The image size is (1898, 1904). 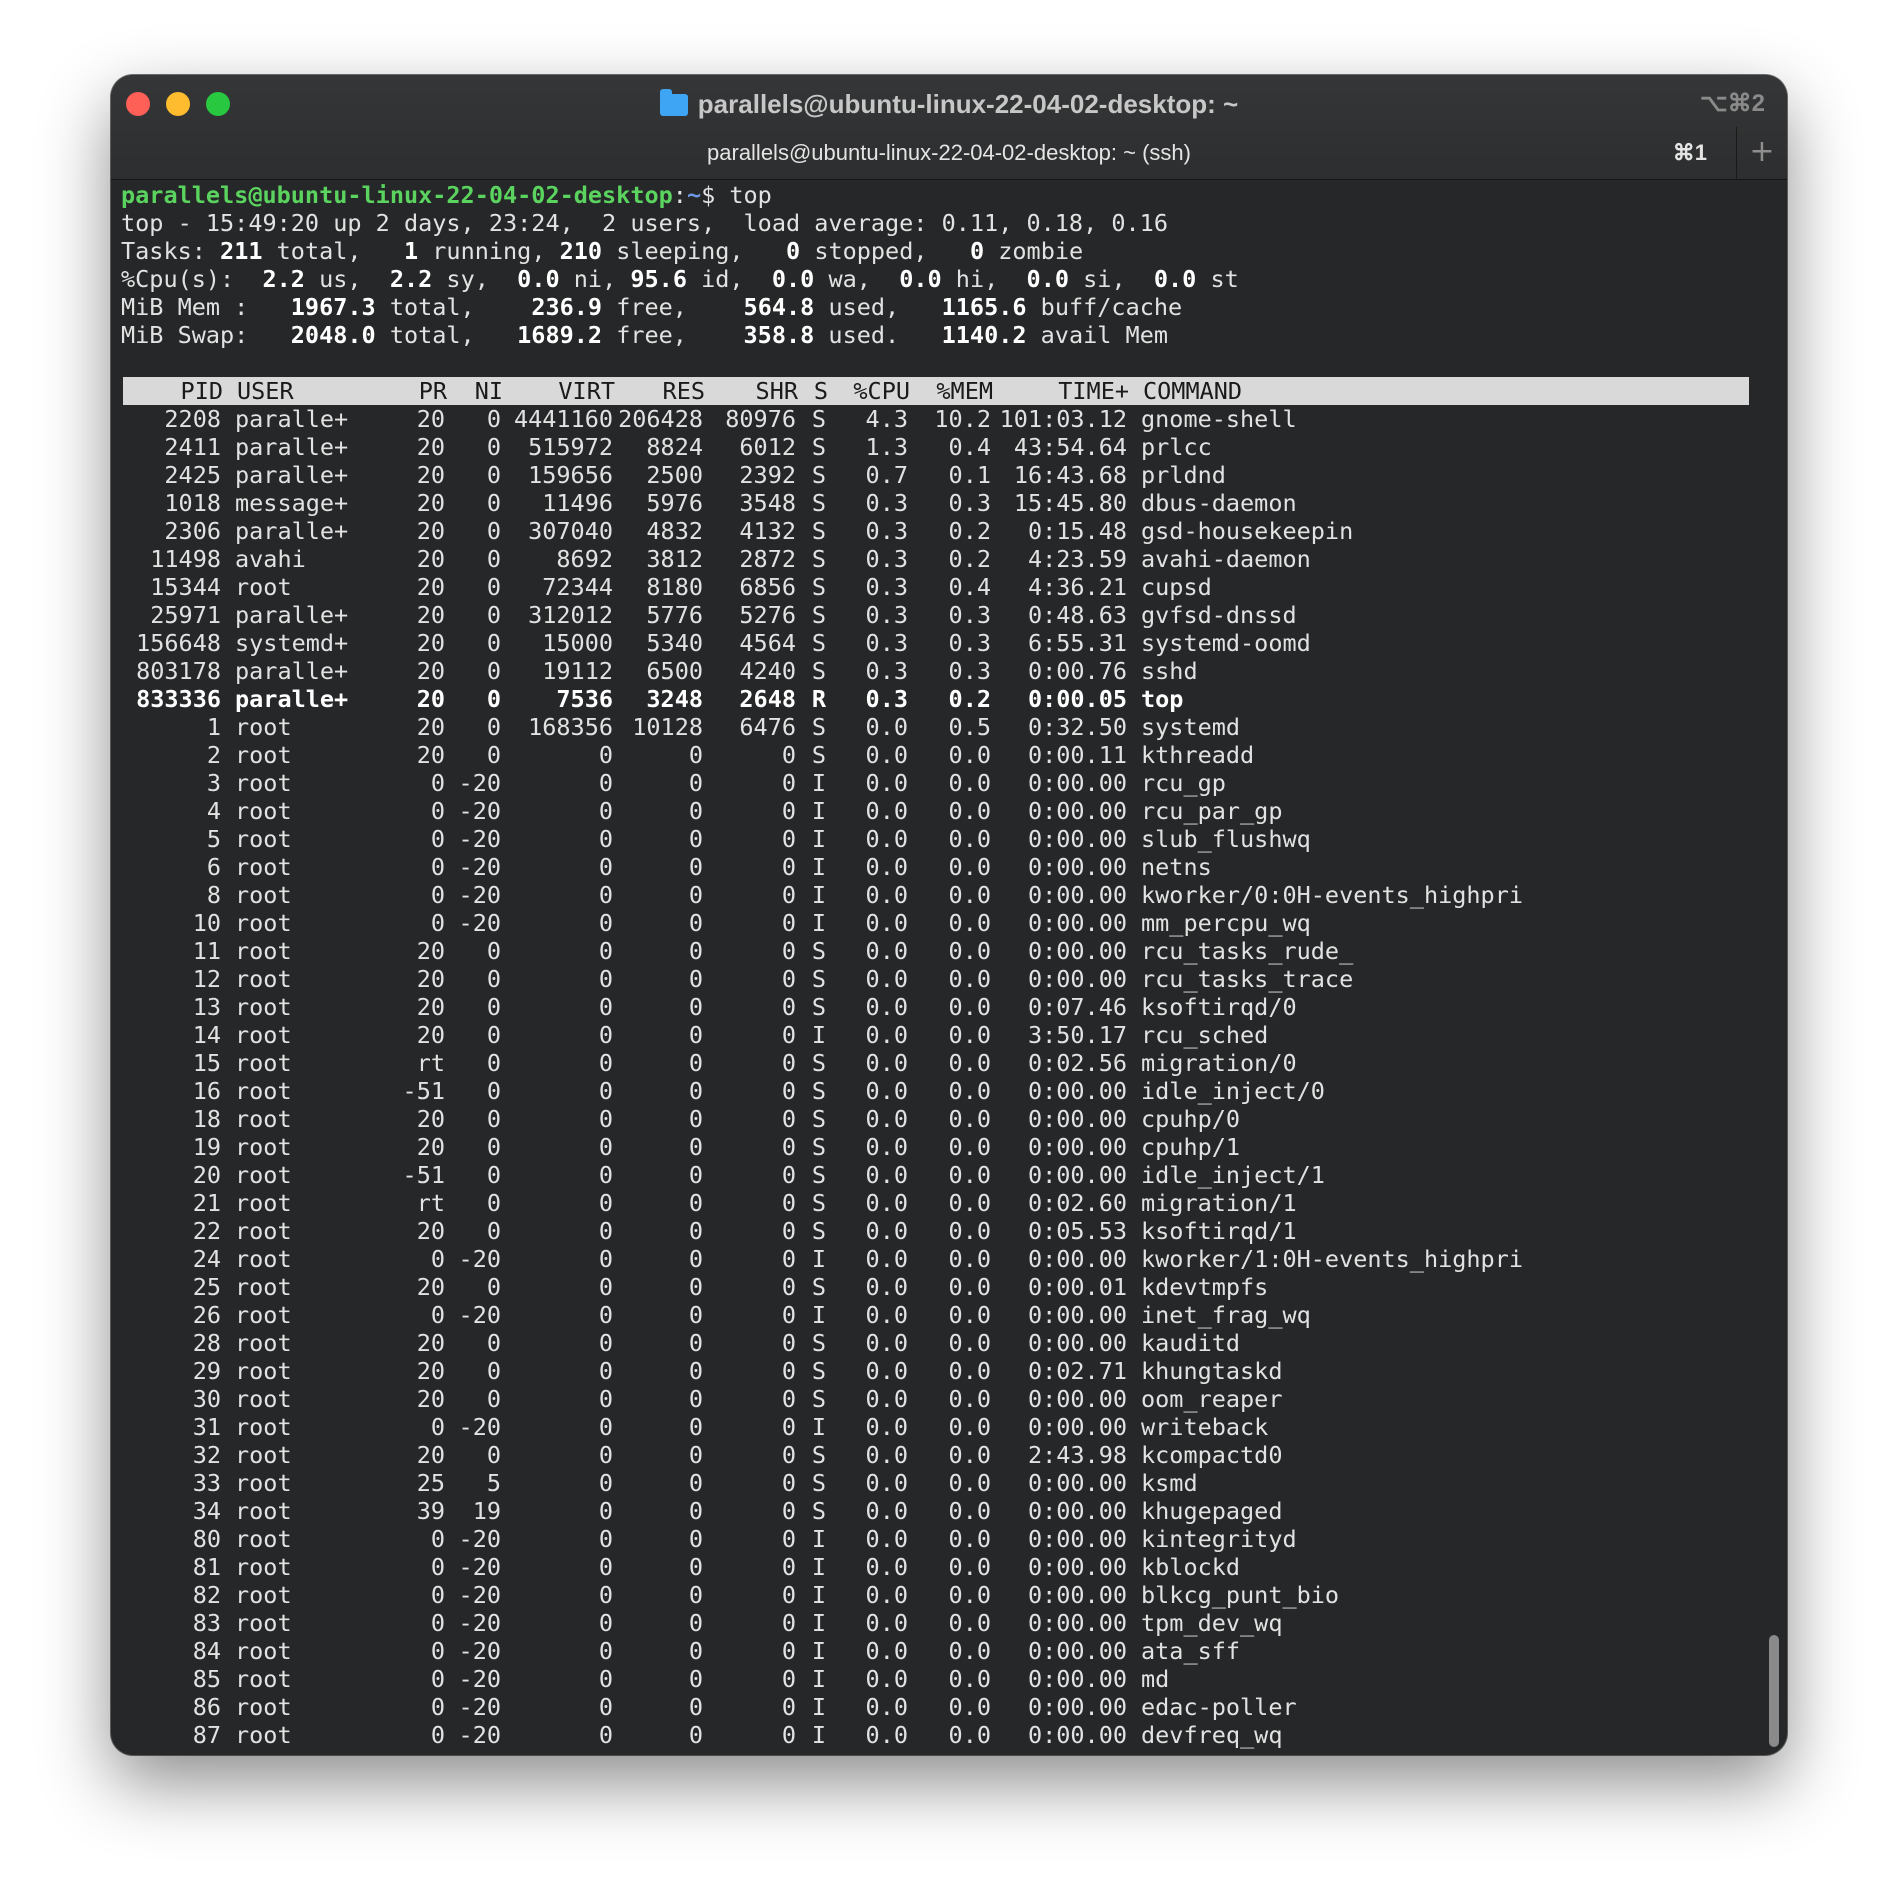 What do you see at coordinates (1111, 279) in the screenshot?
I see `cpu-si-label: si,` at bounding box center [1111, 279].